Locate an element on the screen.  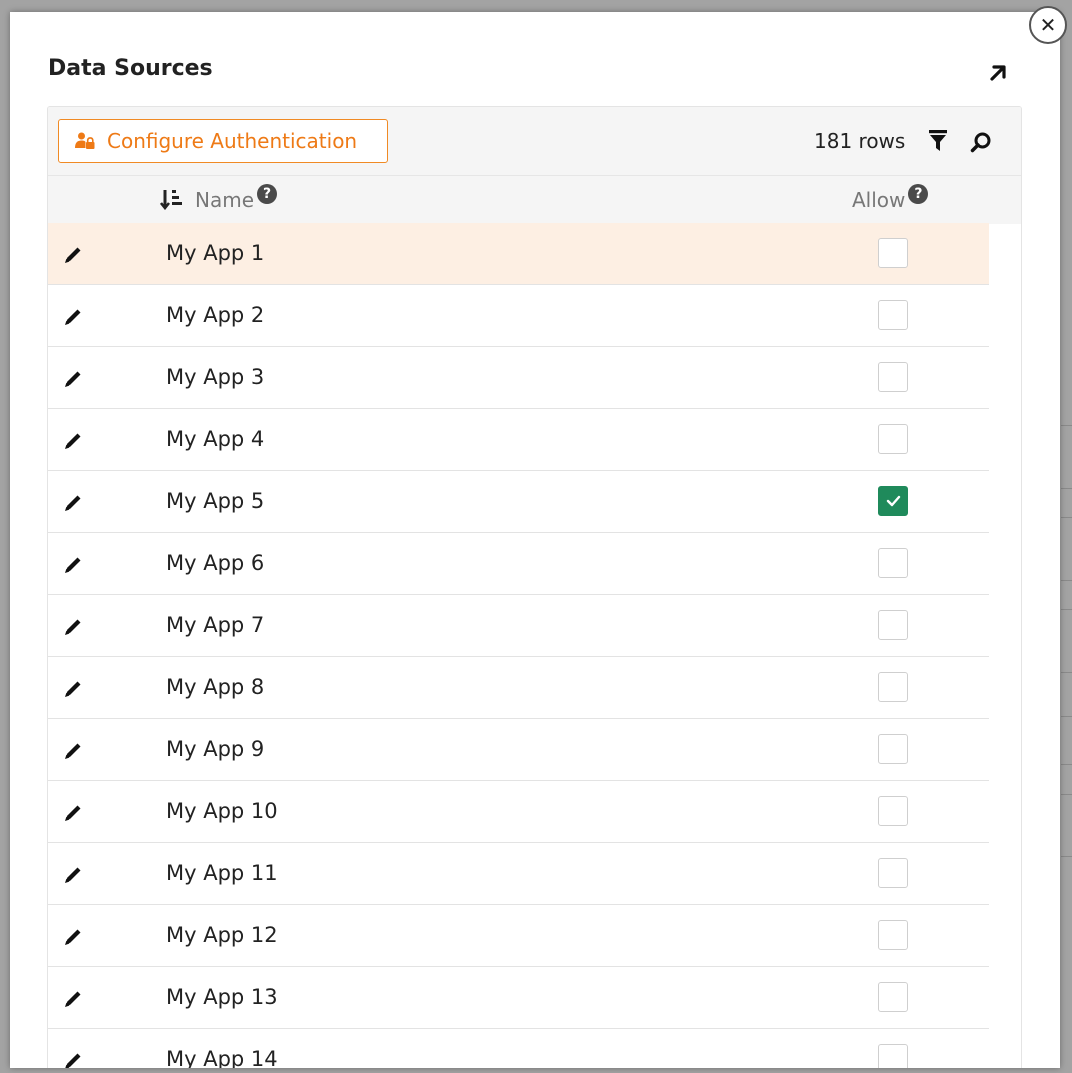
name-column-header: Name? is located at coordinates (236, 198).